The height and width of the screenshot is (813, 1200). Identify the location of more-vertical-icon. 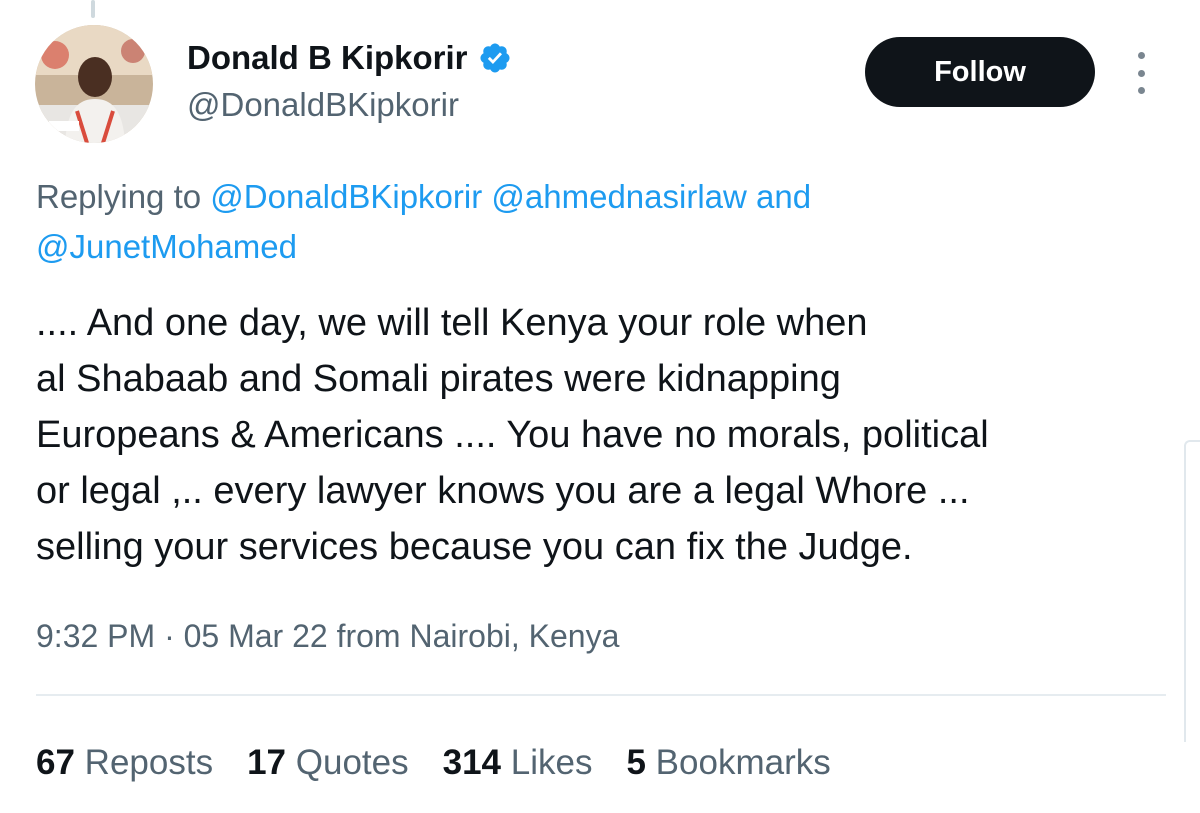
(1141, 73).